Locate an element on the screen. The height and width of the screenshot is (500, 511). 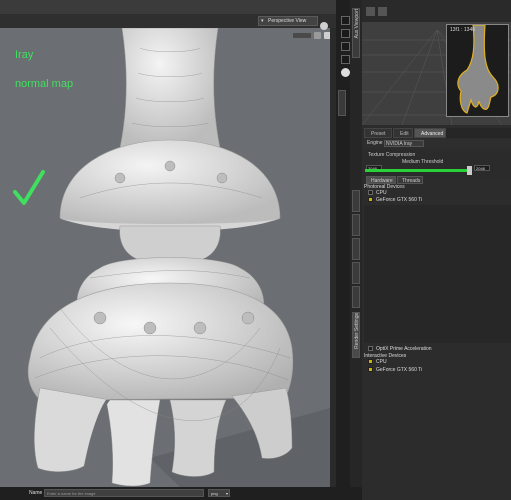
optix-row: OptiX Prime Acceleration is located at coordinates (400, 349).